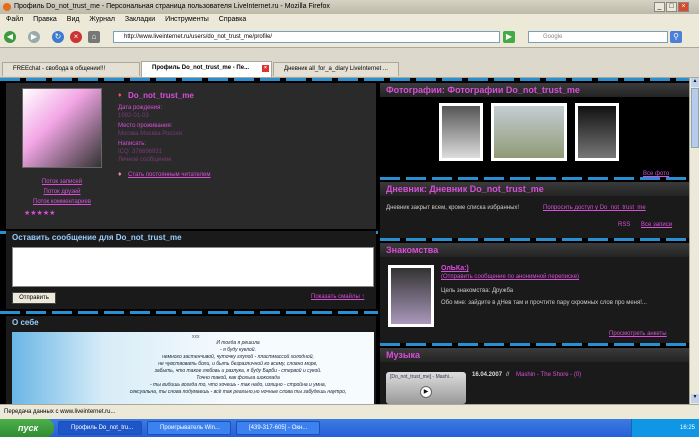 This screenshot has width=699, height=437. I want to click on acquaintance-name: ОлЬКа:), so click(455, 268).